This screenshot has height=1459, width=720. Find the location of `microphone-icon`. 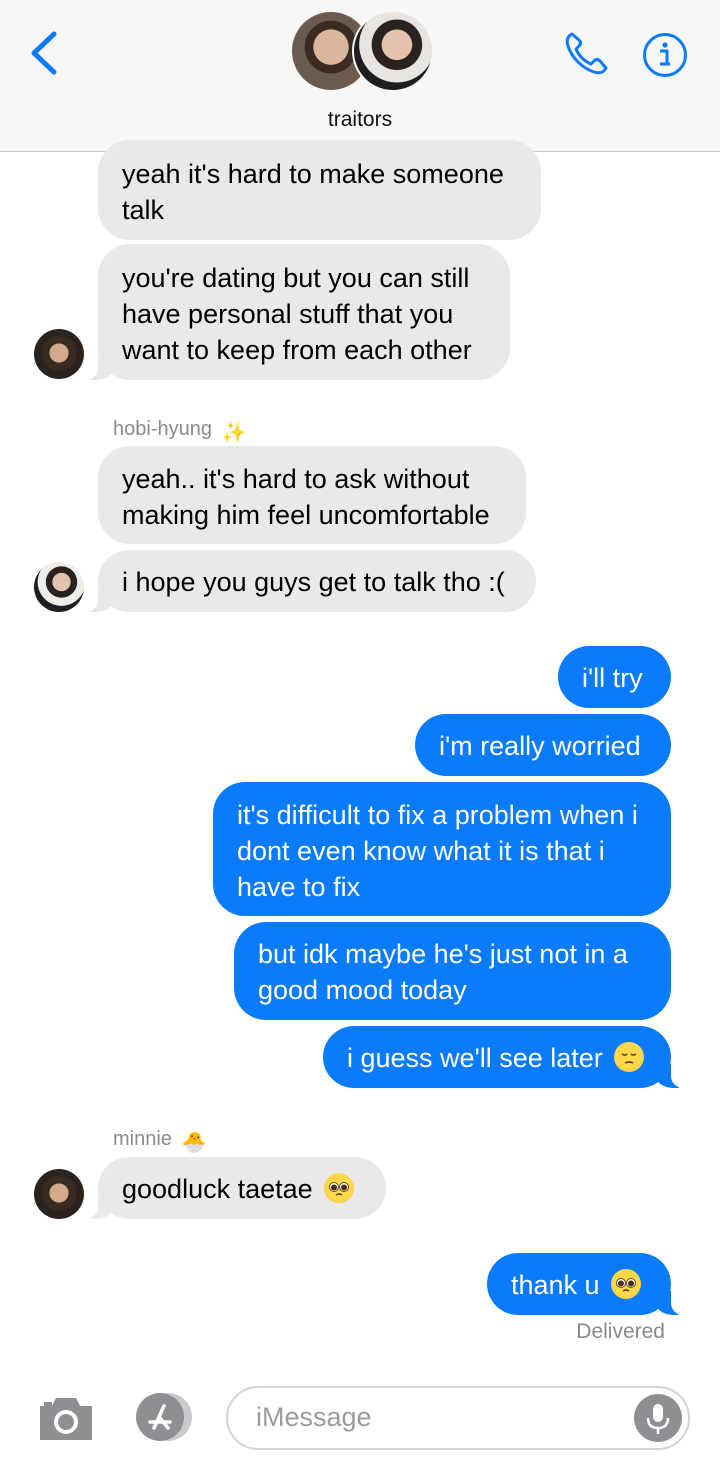

microphone-icon is located at coordinates (658, 1418).